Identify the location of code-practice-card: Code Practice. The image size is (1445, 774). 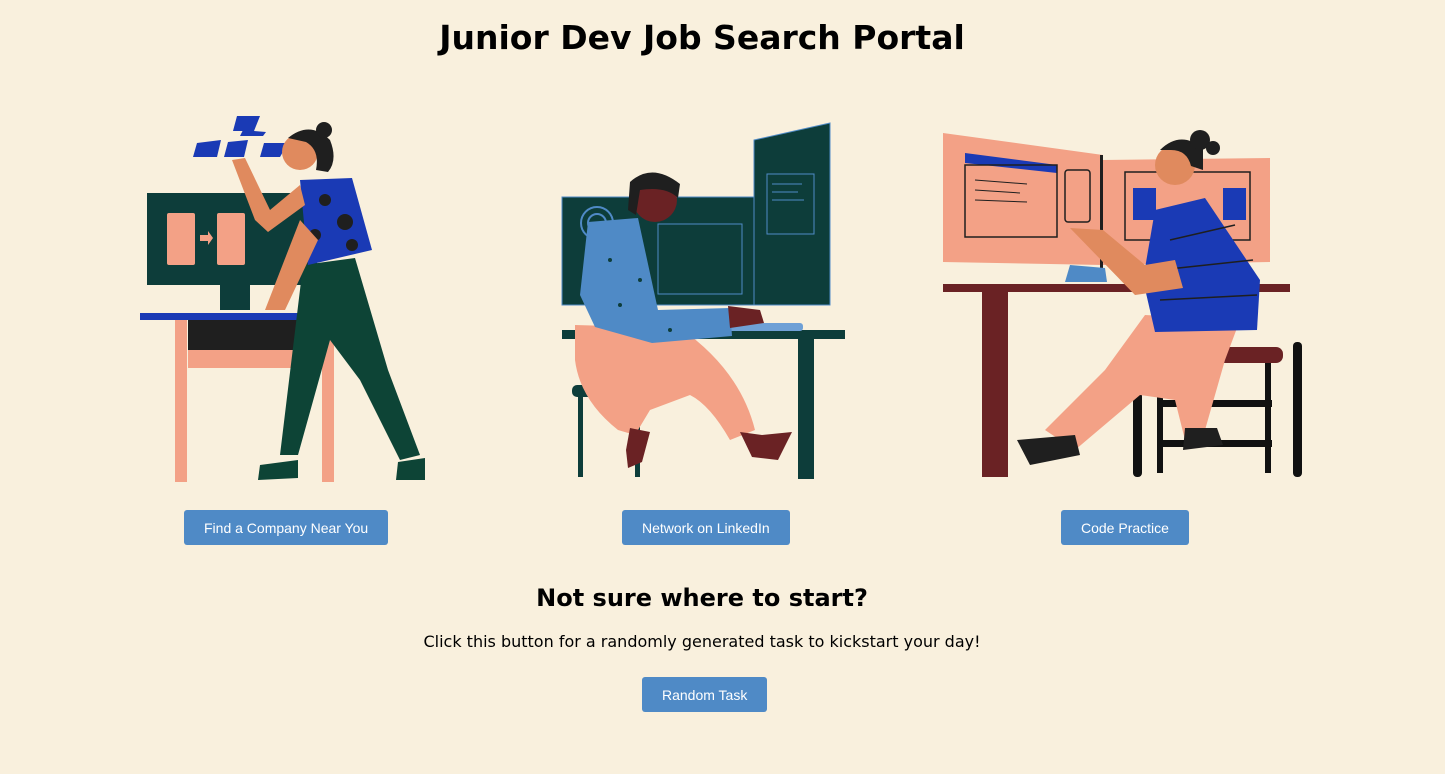
(1125, 330).